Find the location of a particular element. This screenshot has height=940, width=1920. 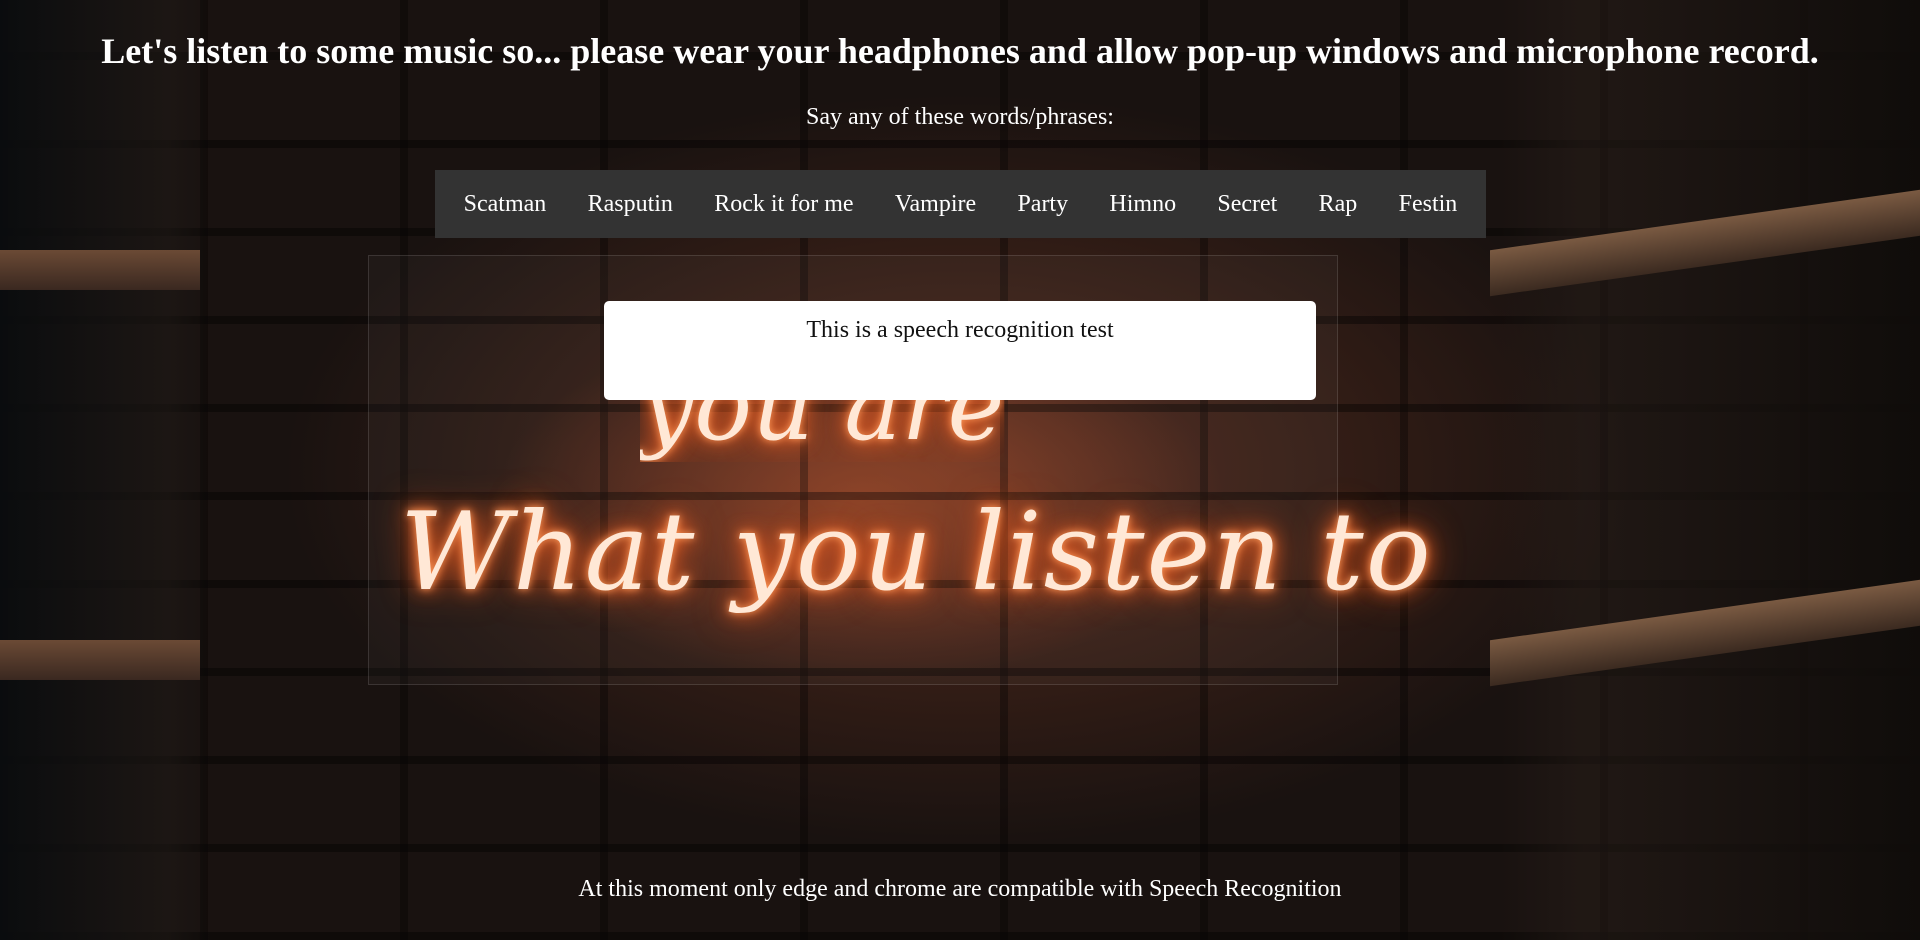

phrase-festin: Festin is located at coordinates (1428, 204).